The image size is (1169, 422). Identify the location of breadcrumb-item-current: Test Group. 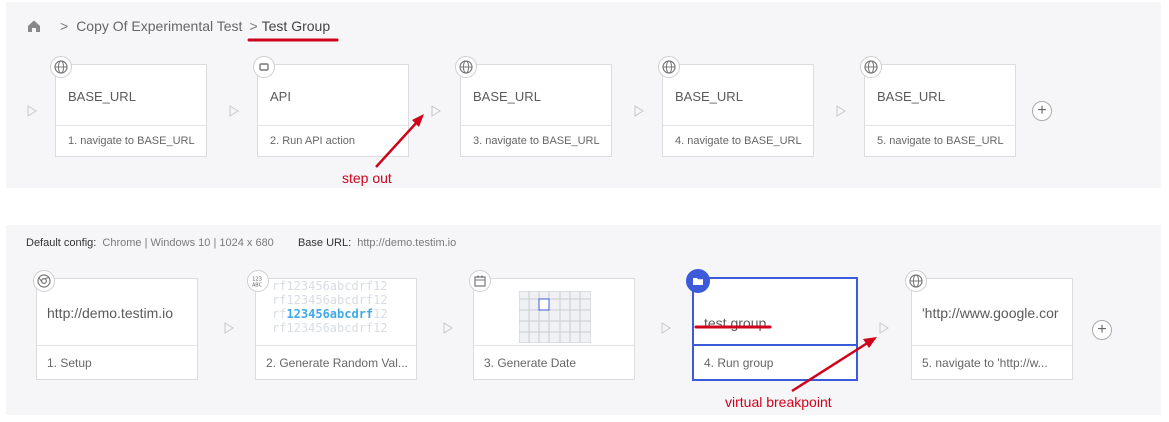
(296, 26).